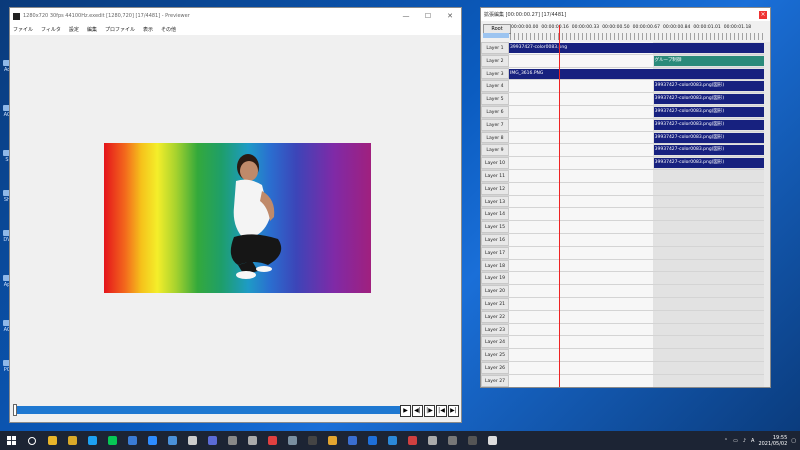  I want to click on volume-icon: ♪, so click(744, 441).